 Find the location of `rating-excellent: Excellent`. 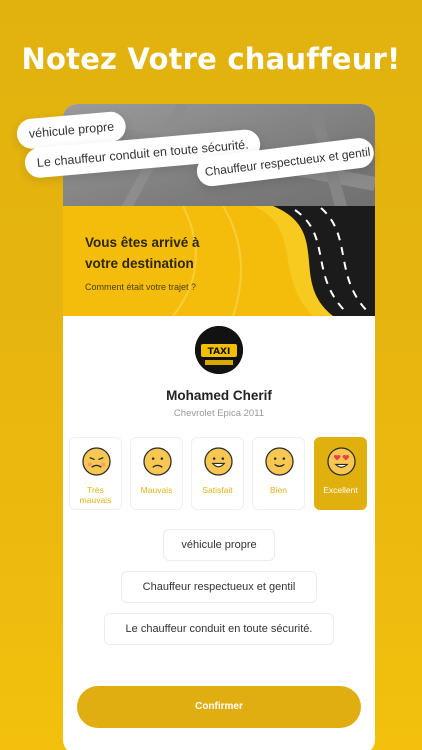

rating-excellent: Excellent is located at coordinates (340, 473).